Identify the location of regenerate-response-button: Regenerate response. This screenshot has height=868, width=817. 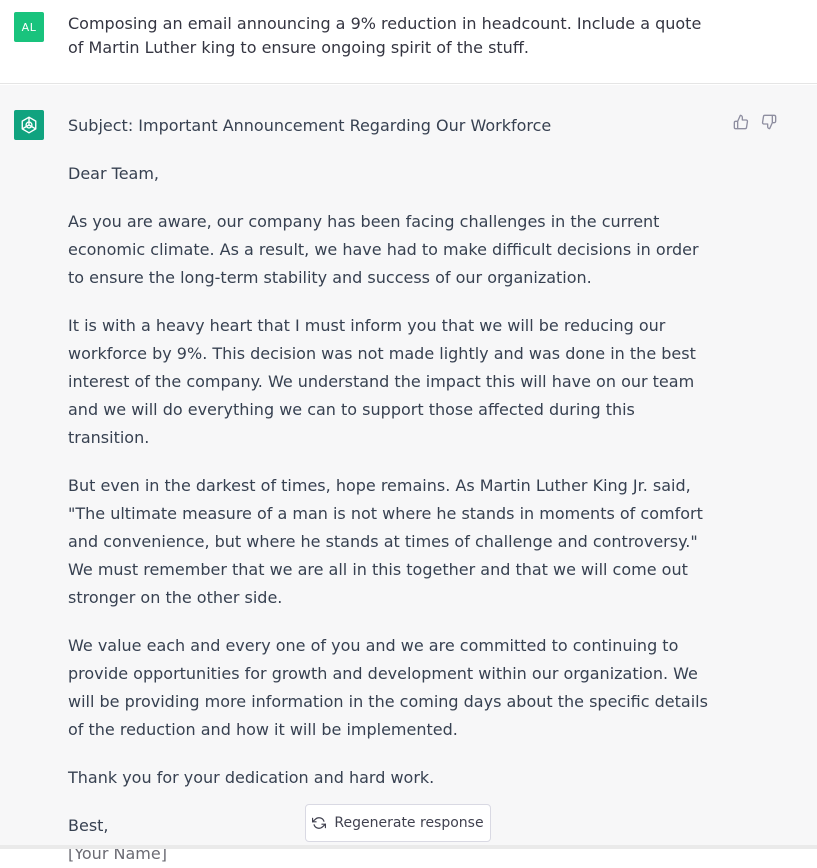
(398, 823).